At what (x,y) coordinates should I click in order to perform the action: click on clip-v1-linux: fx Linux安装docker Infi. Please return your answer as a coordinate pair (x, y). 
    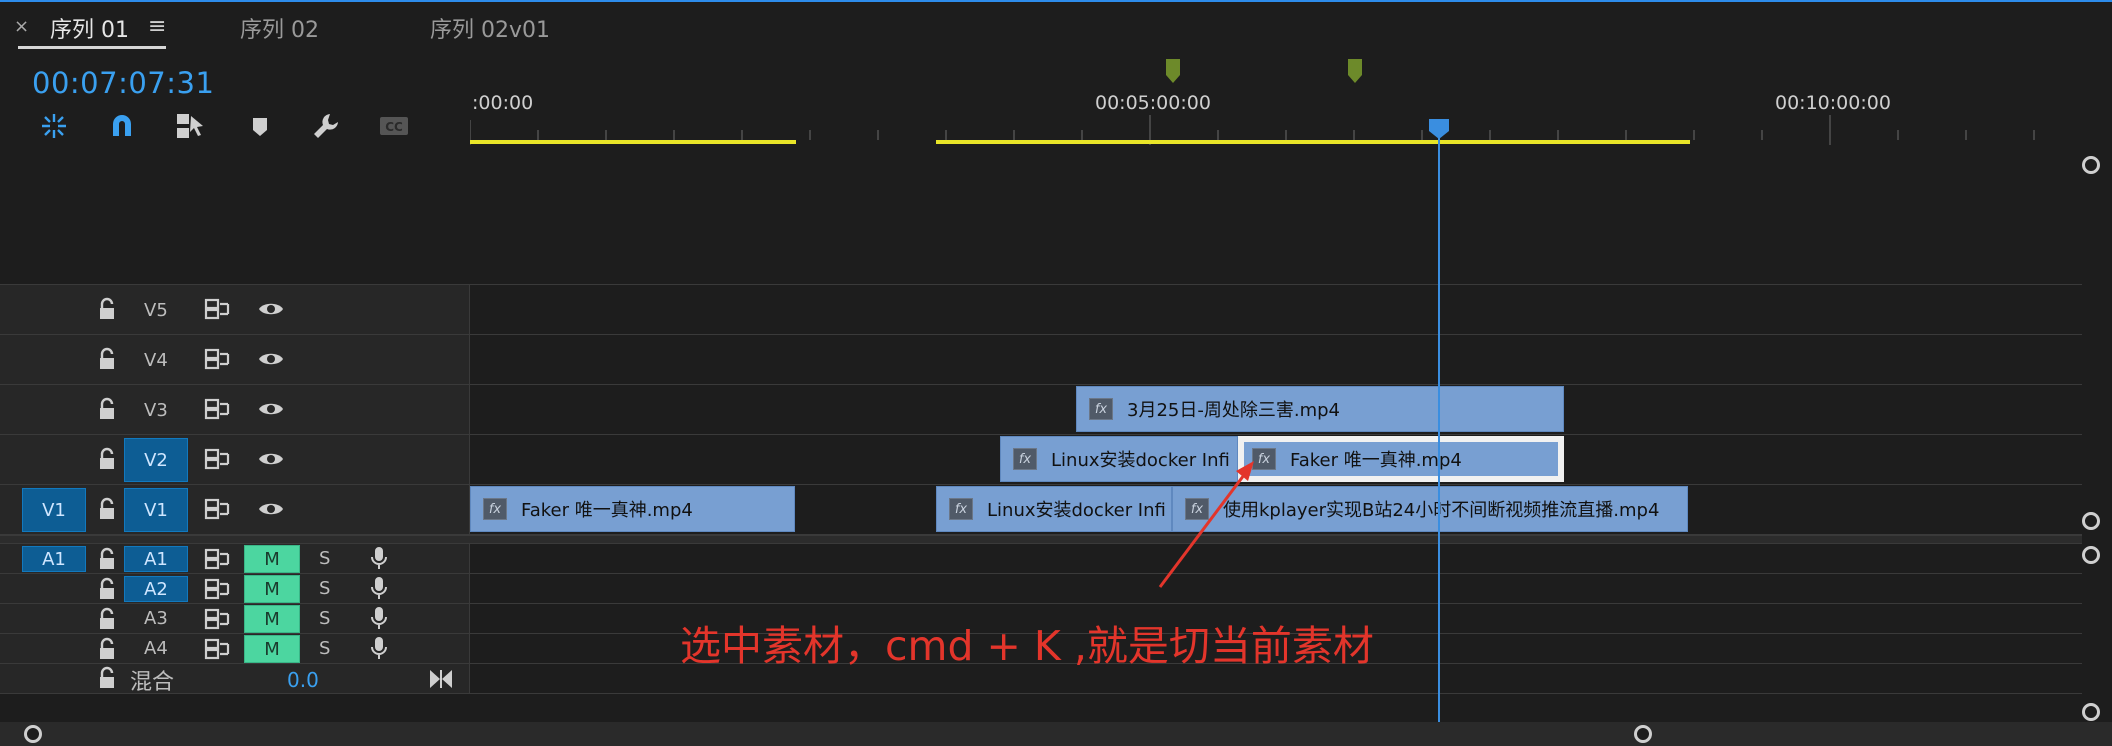
    Looking at the image, I should click on (1054, 509).